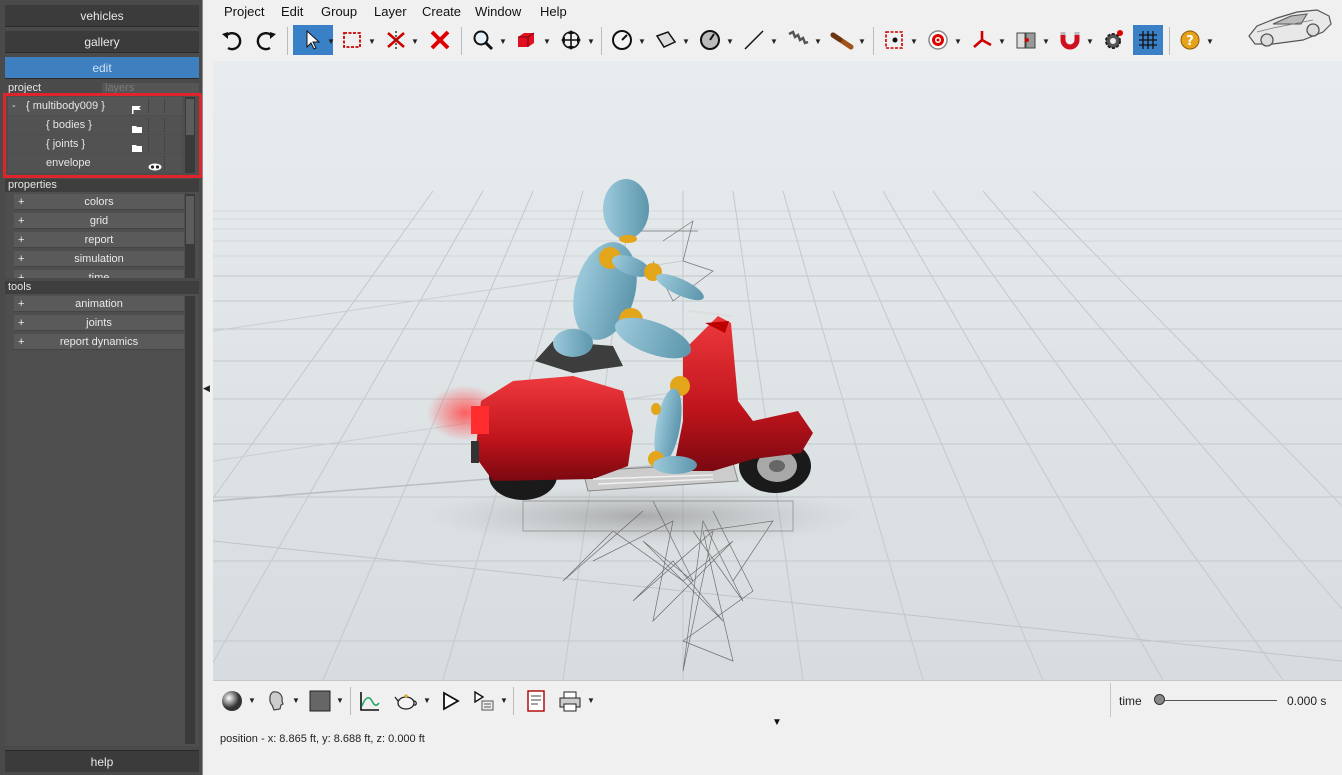 This screenshot has width=1342, height=775. Describe the element at coordinates (1190, 40) in the screenshot. I see `help-icon: ?` at that location.